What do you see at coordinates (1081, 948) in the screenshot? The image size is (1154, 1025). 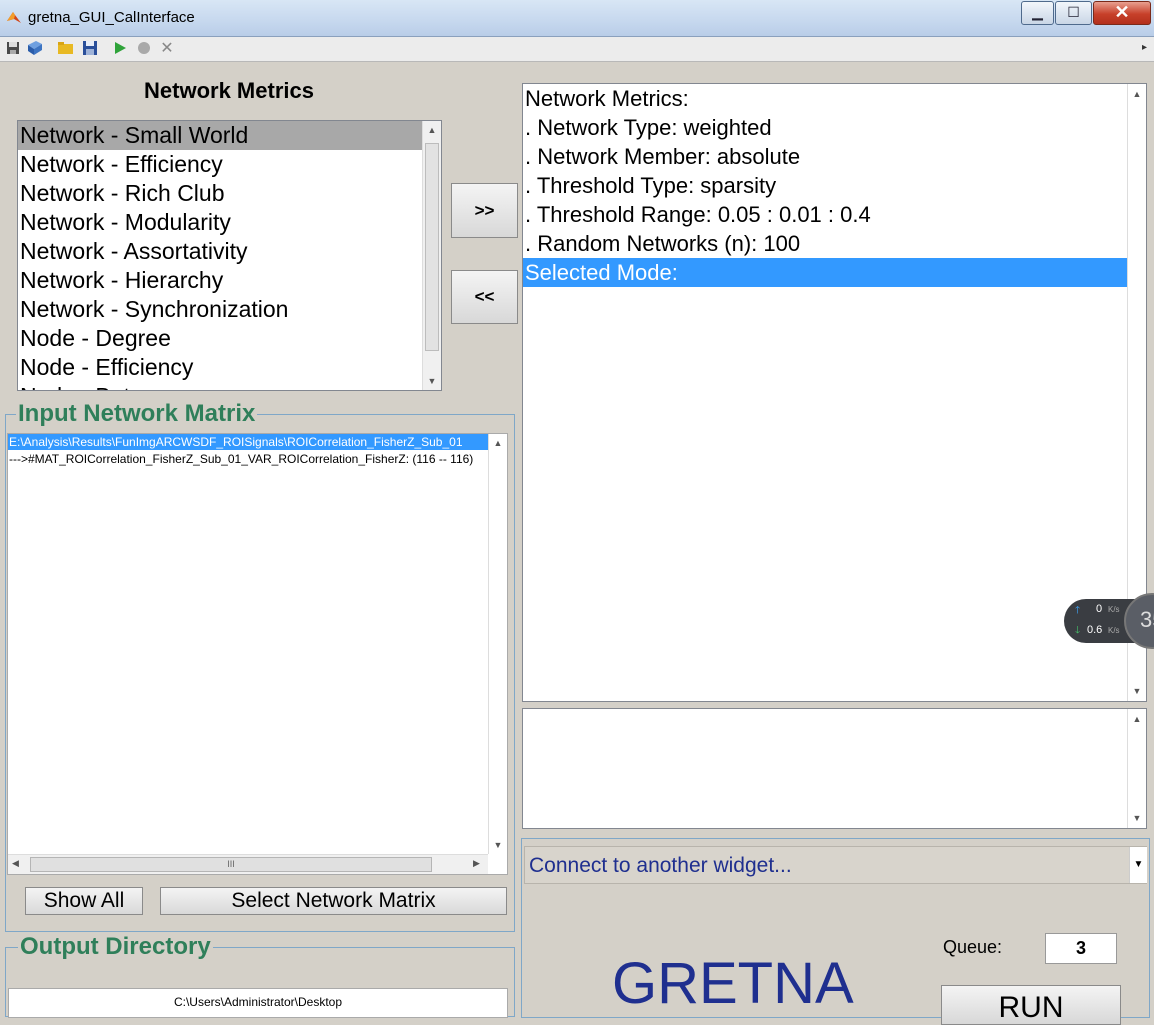 I see `queue-input: 3` at bounding box center [1081, 948].